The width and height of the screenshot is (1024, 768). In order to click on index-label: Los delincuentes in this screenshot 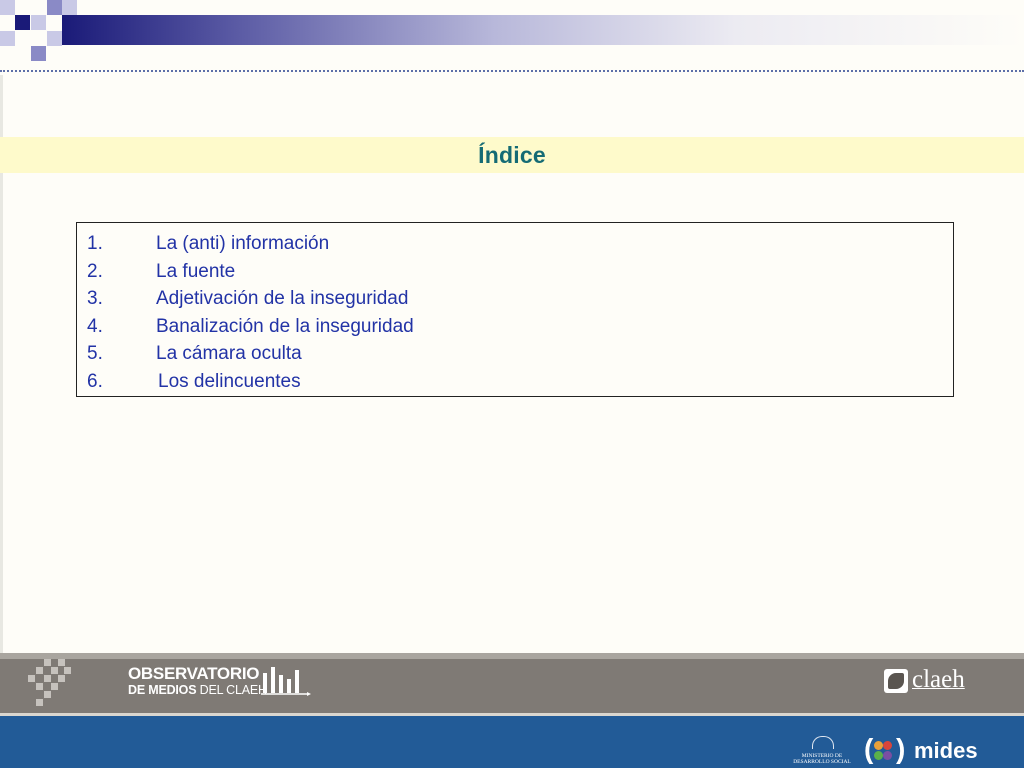, I will do `click(229, 381)`.